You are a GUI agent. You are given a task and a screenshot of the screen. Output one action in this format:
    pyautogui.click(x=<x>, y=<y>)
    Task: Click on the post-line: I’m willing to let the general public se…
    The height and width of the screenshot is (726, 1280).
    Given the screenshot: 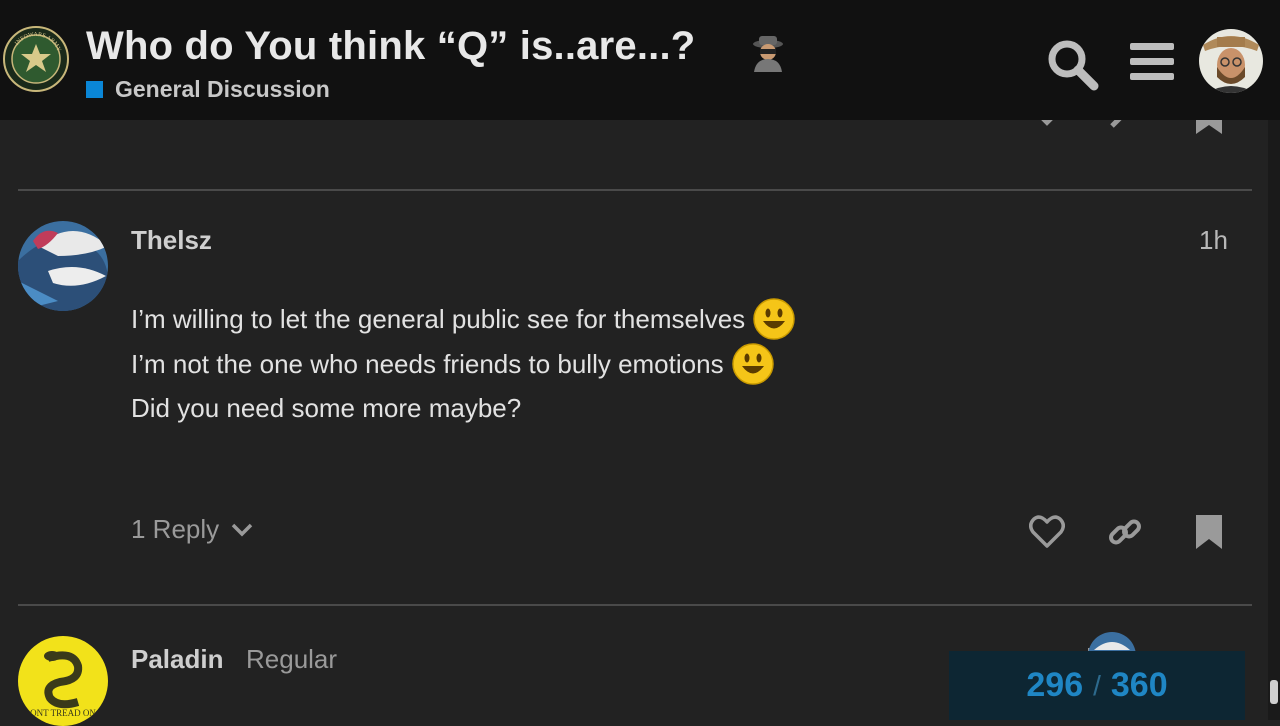 What is the action you would take?
    pyautogui.click(x=463, y=319)
    